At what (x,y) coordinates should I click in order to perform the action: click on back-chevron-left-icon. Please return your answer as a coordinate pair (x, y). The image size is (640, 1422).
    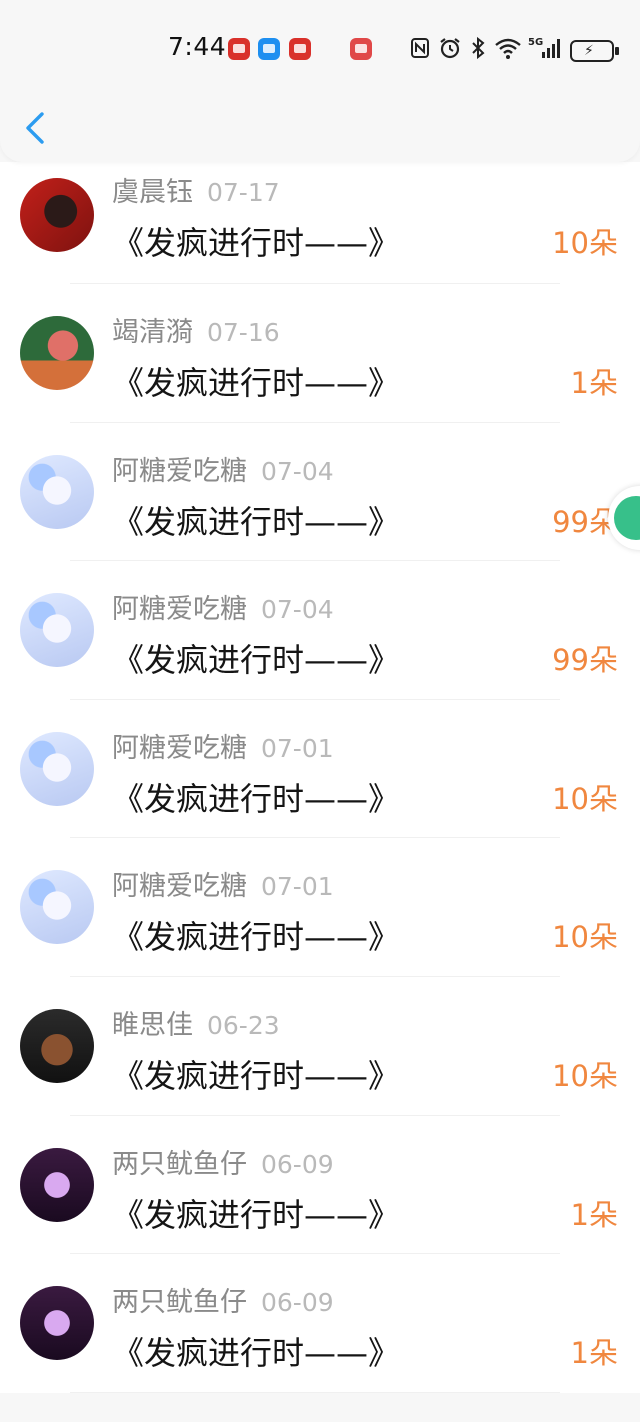
    Looking at the image, I should click on (36, 128).